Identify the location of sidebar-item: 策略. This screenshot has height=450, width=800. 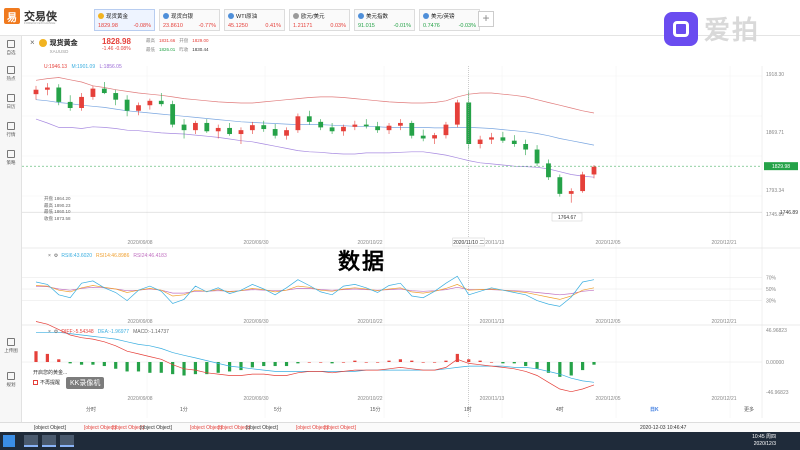
(11, 158).